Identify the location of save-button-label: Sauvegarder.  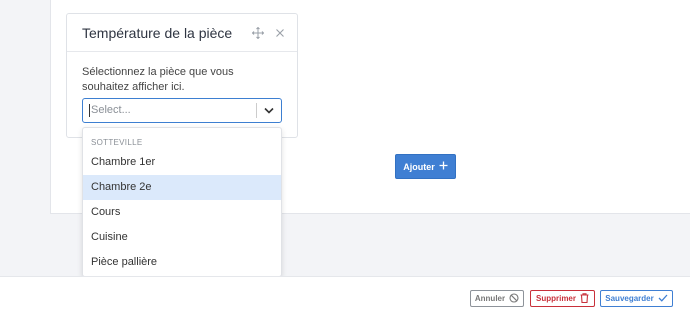
(629, 298).